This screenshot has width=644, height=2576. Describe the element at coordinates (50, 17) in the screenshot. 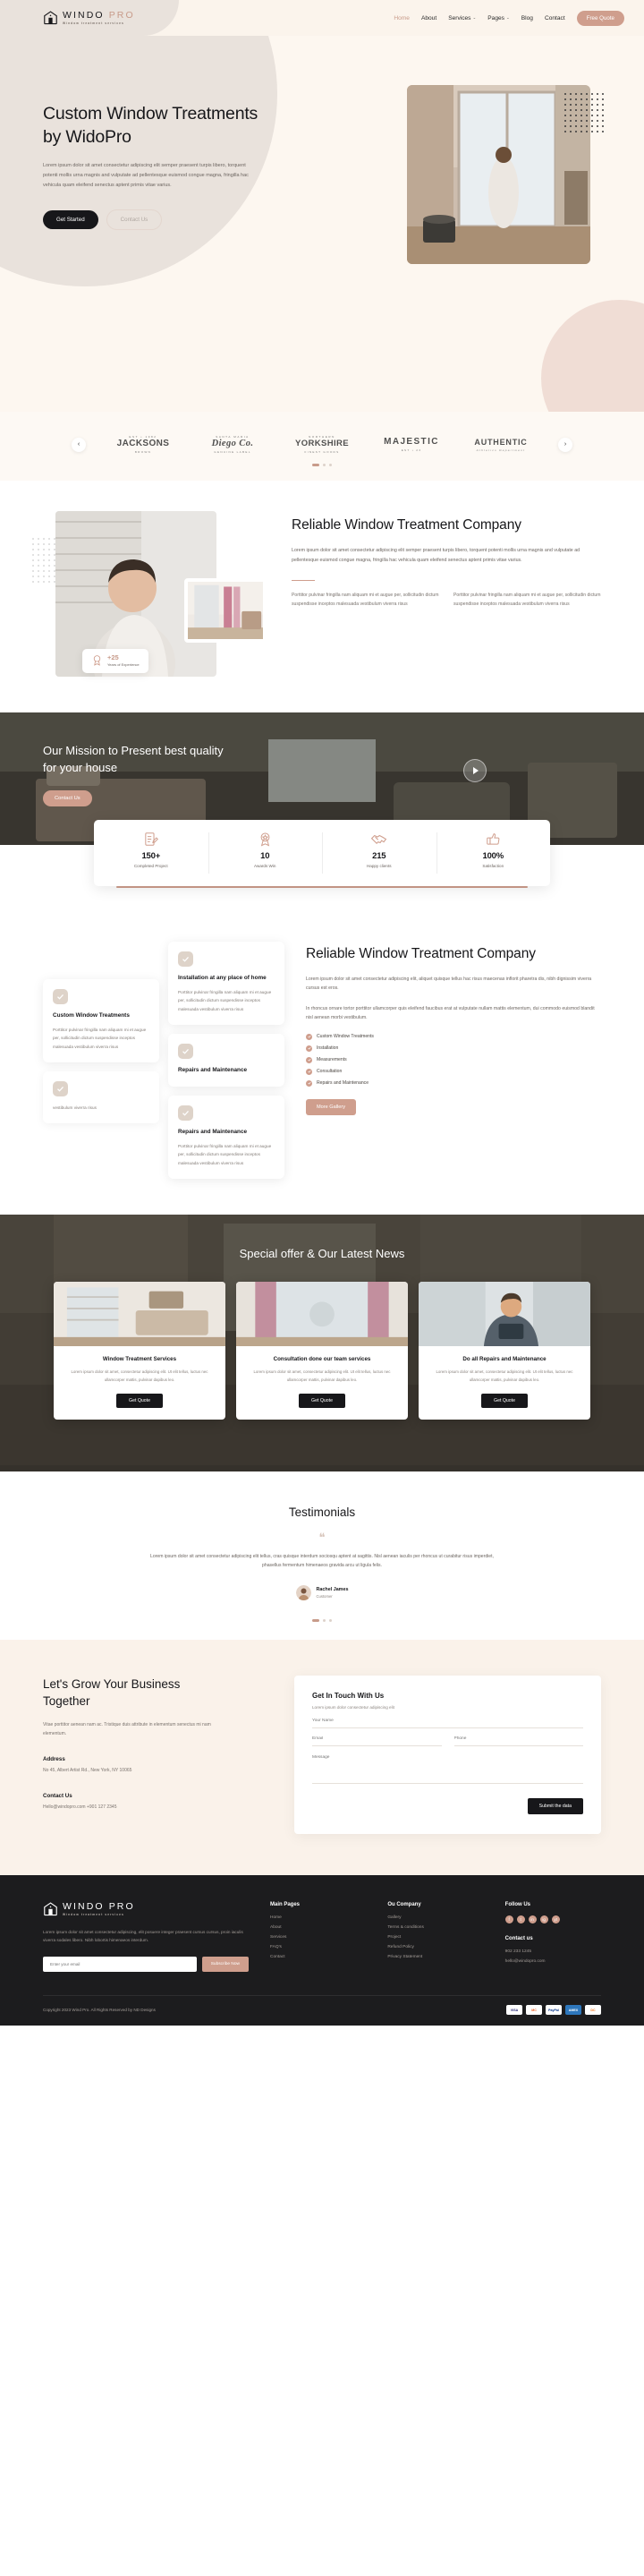

I see `house-logo-icon` at that location.